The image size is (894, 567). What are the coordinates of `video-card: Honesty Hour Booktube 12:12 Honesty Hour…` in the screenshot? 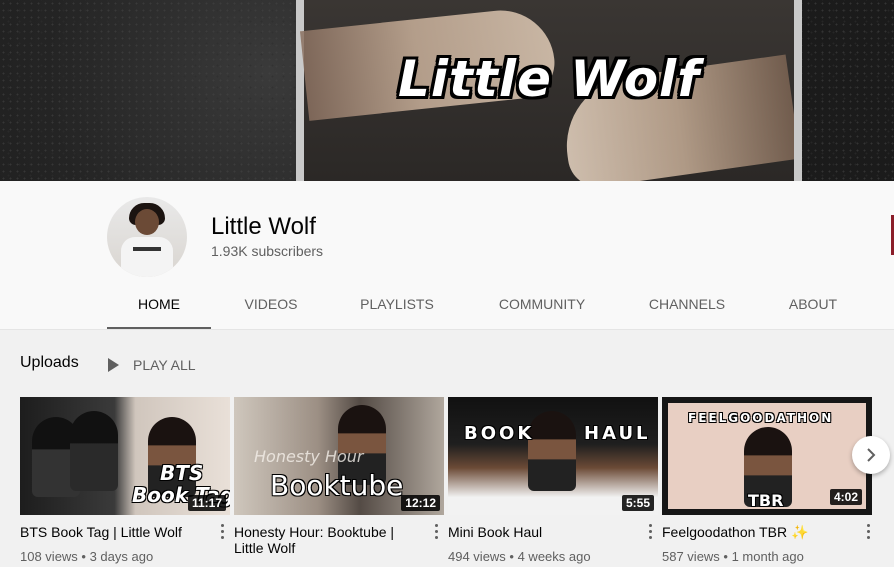 It's located at (339, 476).